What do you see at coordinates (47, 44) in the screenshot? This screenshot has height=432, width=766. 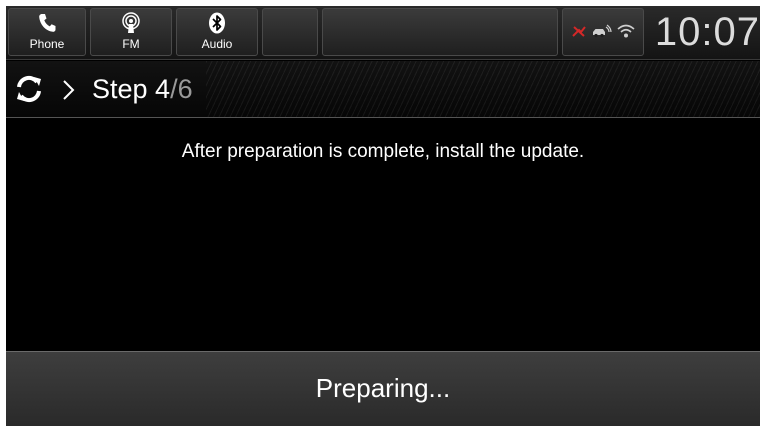 I see `phone-button-label: Phone` at bounding box center [47, 44].